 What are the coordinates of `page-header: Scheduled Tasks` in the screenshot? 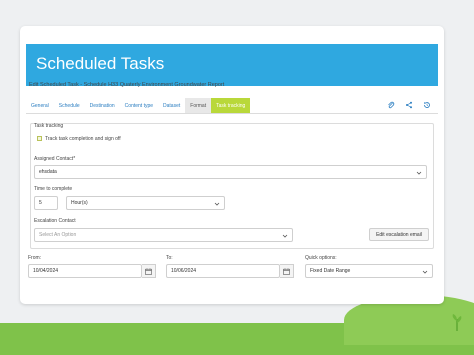 It's located at (232, 65).